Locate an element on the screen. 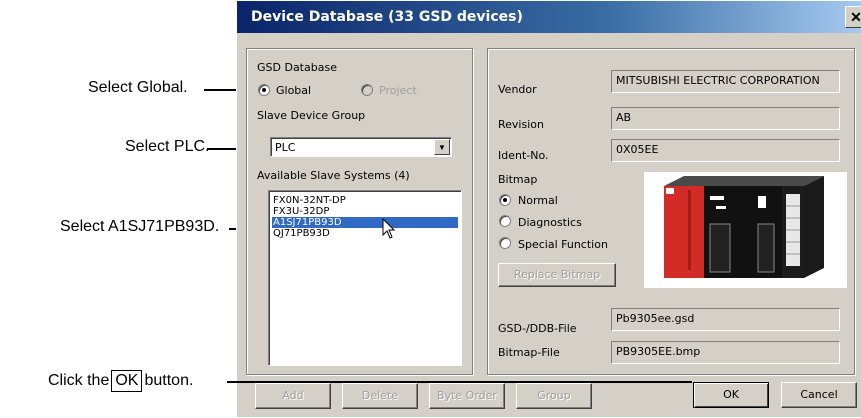 The height and width of the screenshot is (418, 861). list-item-selected: A1SJ71PB93D is located at coordinates (365, 222).